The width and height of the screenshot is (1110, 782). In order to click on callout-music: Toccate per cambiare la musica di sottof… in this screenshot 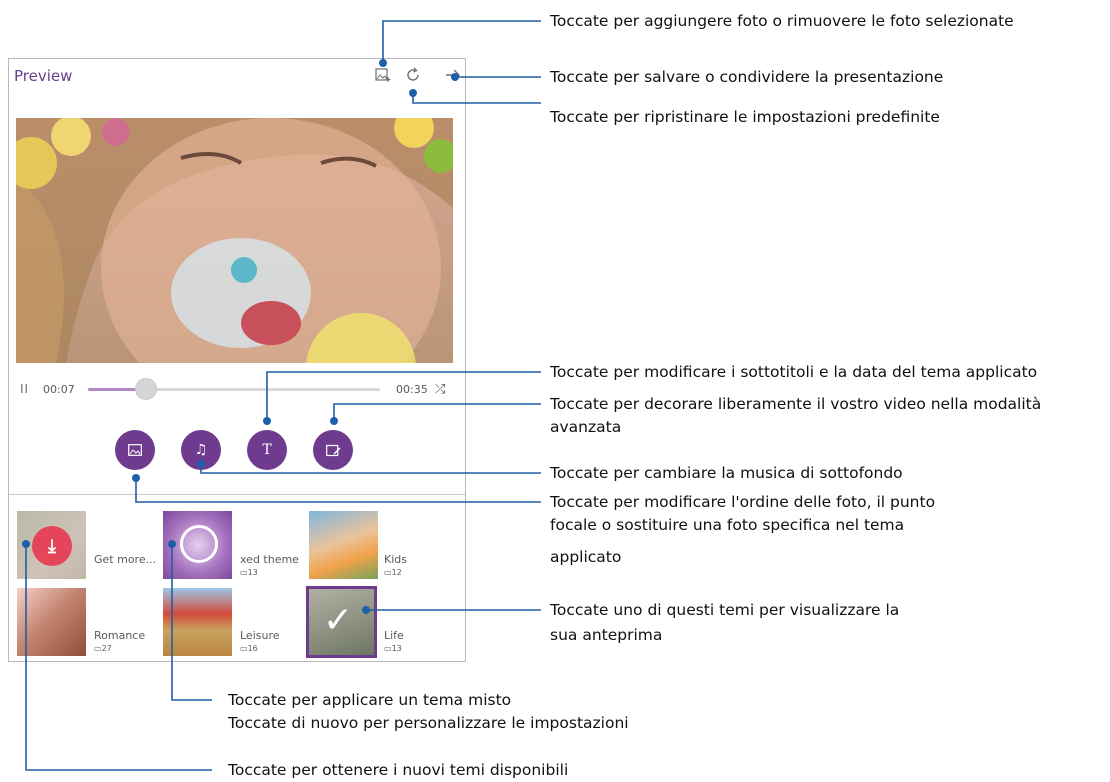, I will do `click(726, 473)`.